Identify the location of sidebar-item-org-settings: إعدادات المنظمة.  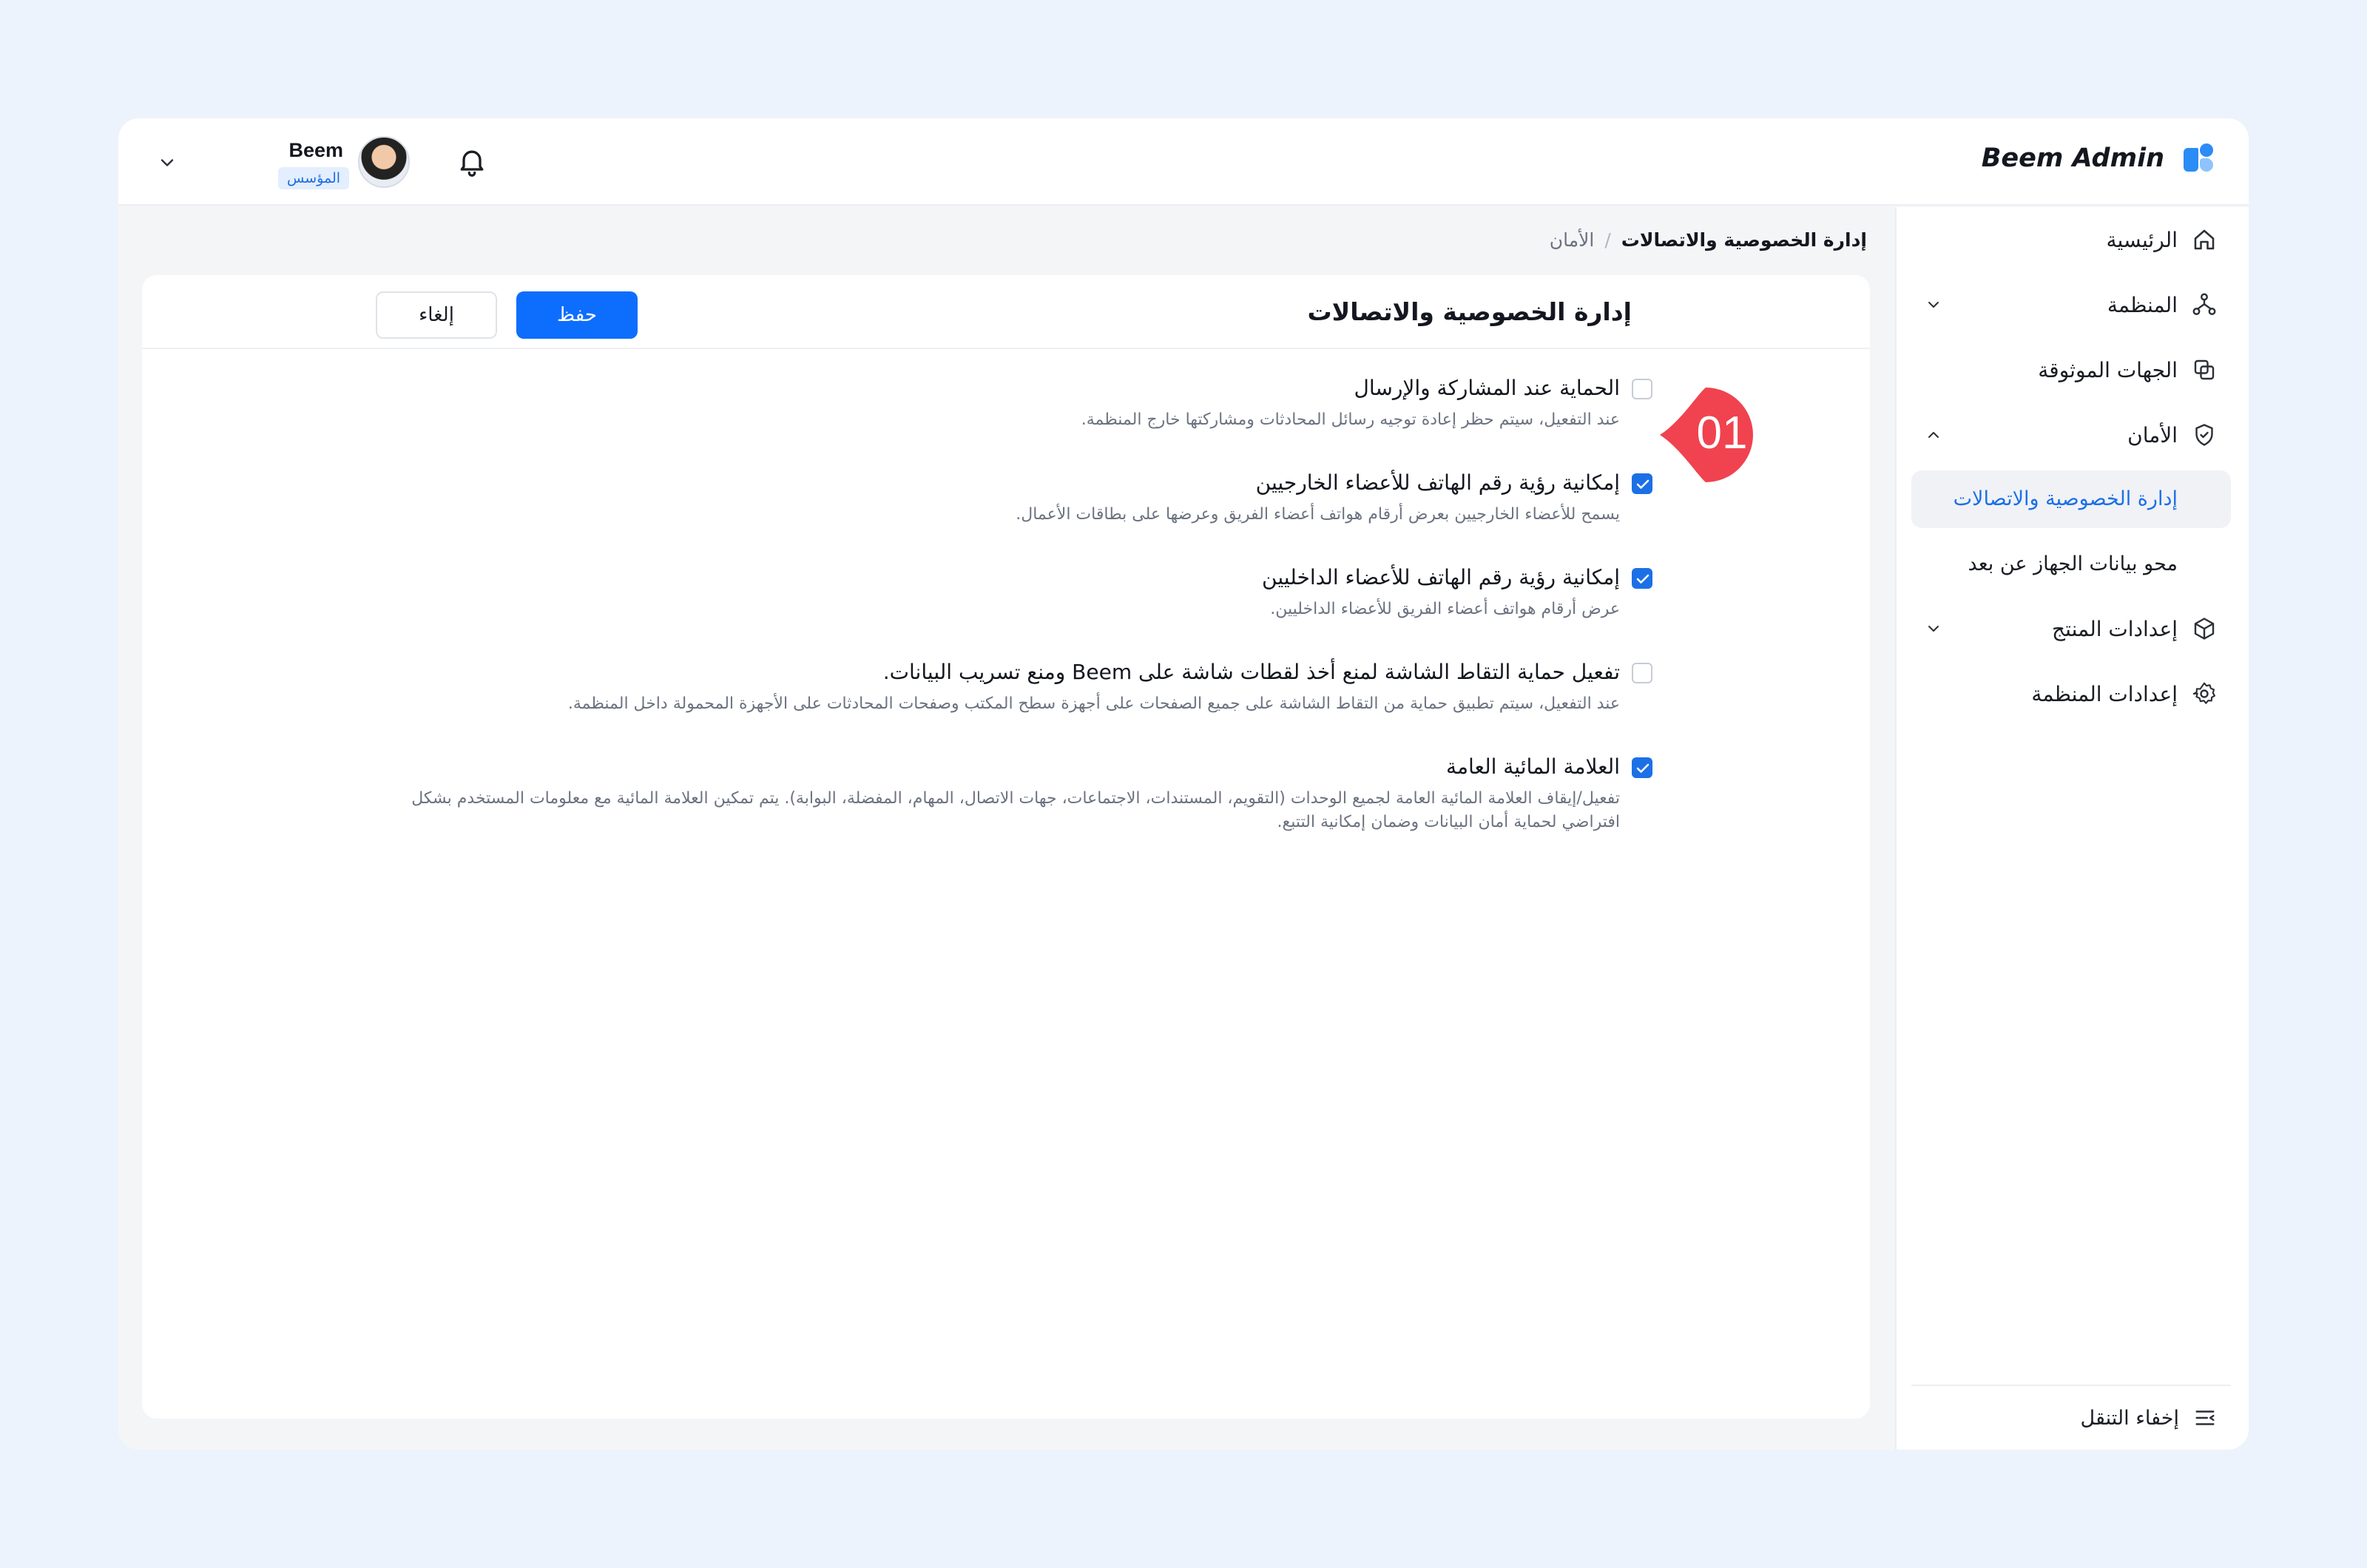
(2071, 694).